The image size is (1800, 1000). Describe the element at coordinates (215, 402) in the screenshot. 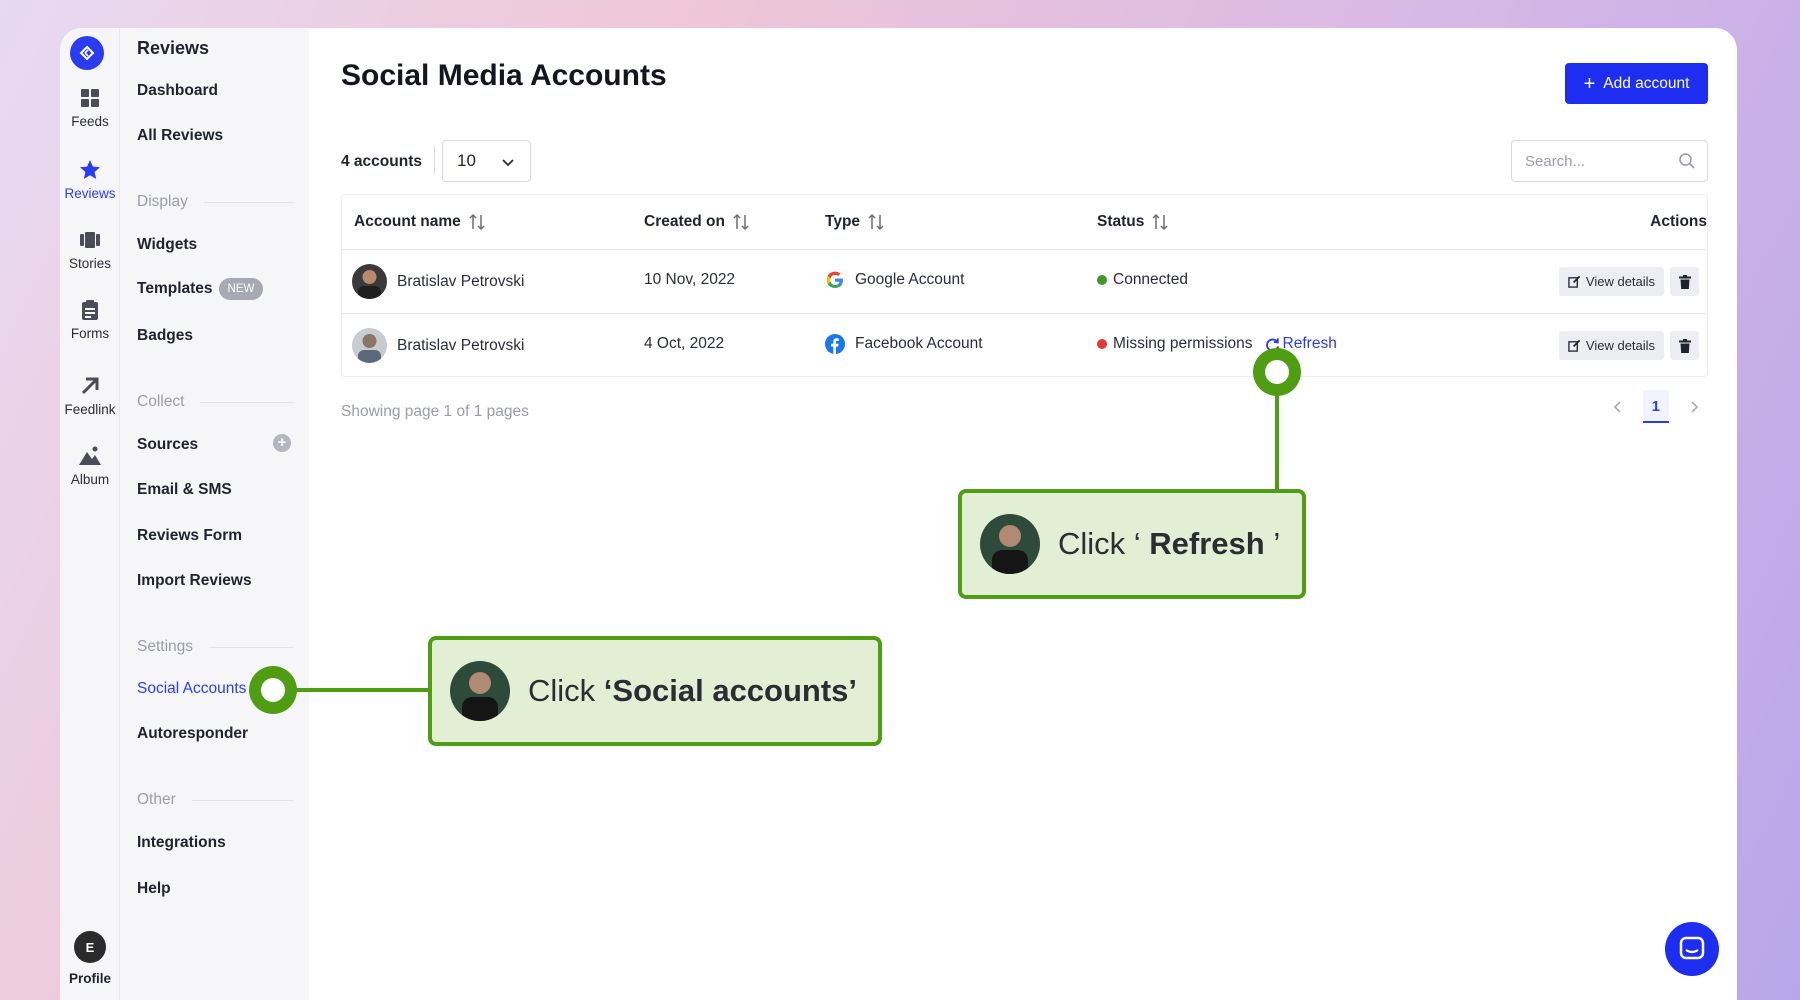

I see `section-collect: Collect` at that location.